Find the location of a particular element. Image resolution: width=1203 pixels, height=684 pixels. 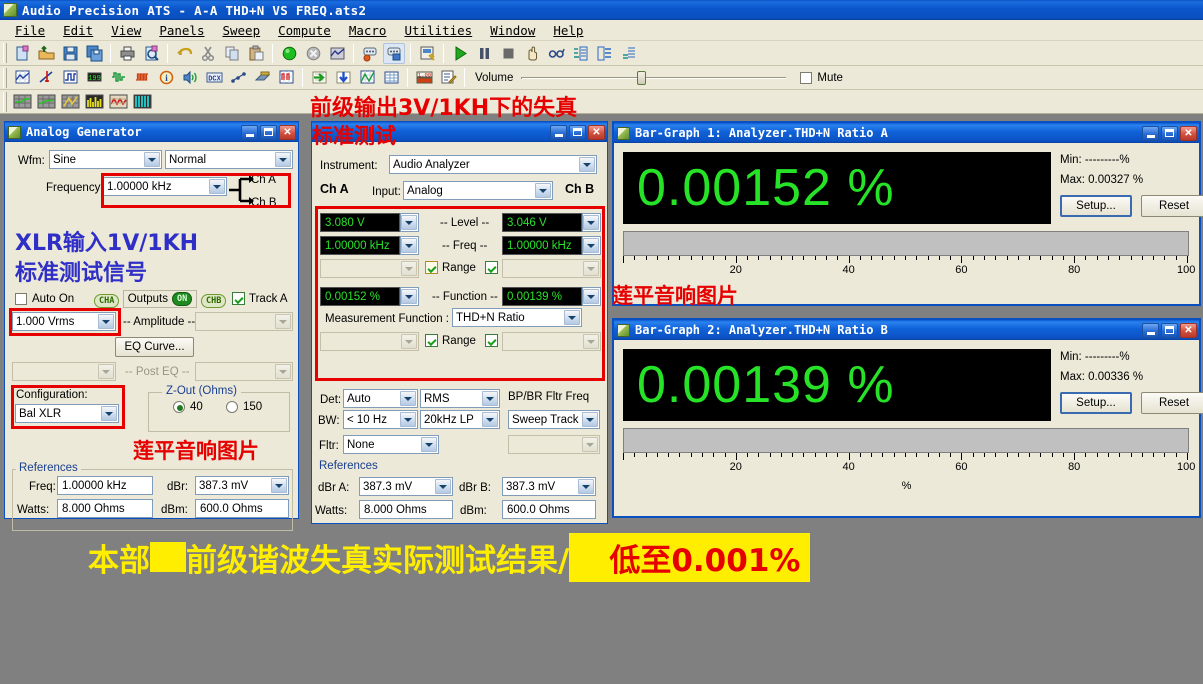

menu-item-help: Help is located at coordinates (568, 30).